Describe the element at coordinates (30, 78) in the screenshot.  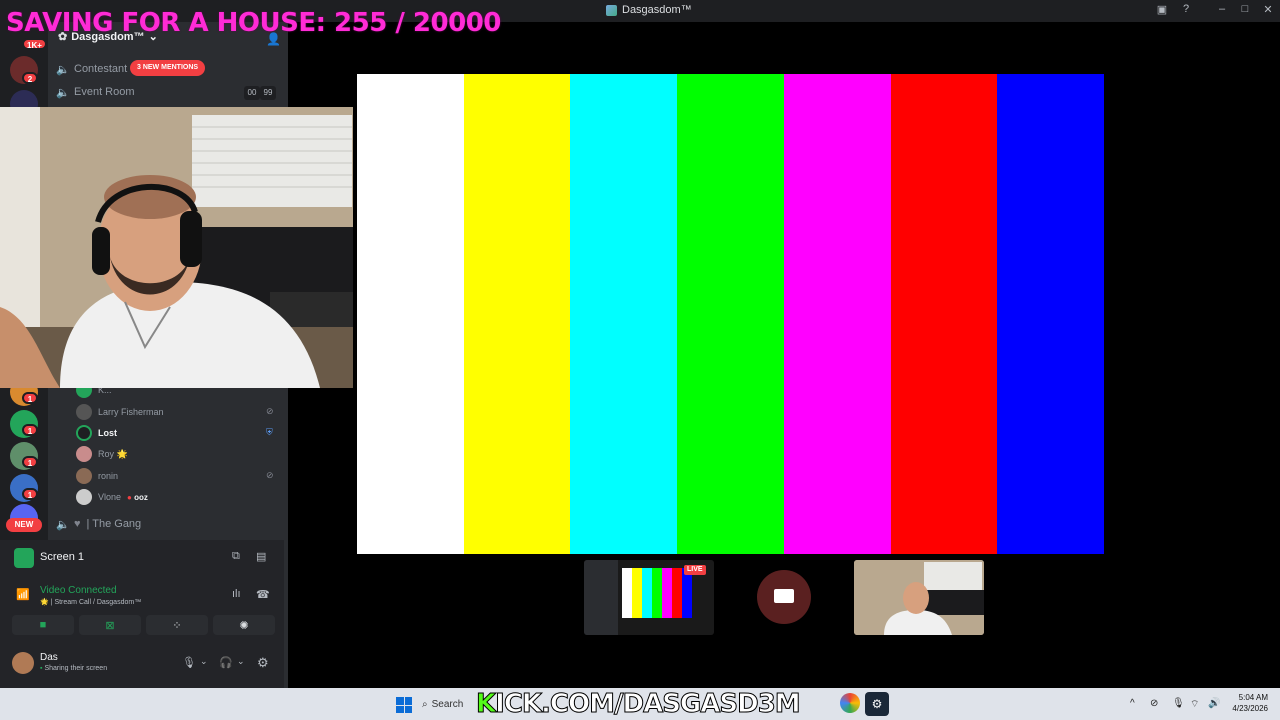
I see `server-badge: 2` at that location.